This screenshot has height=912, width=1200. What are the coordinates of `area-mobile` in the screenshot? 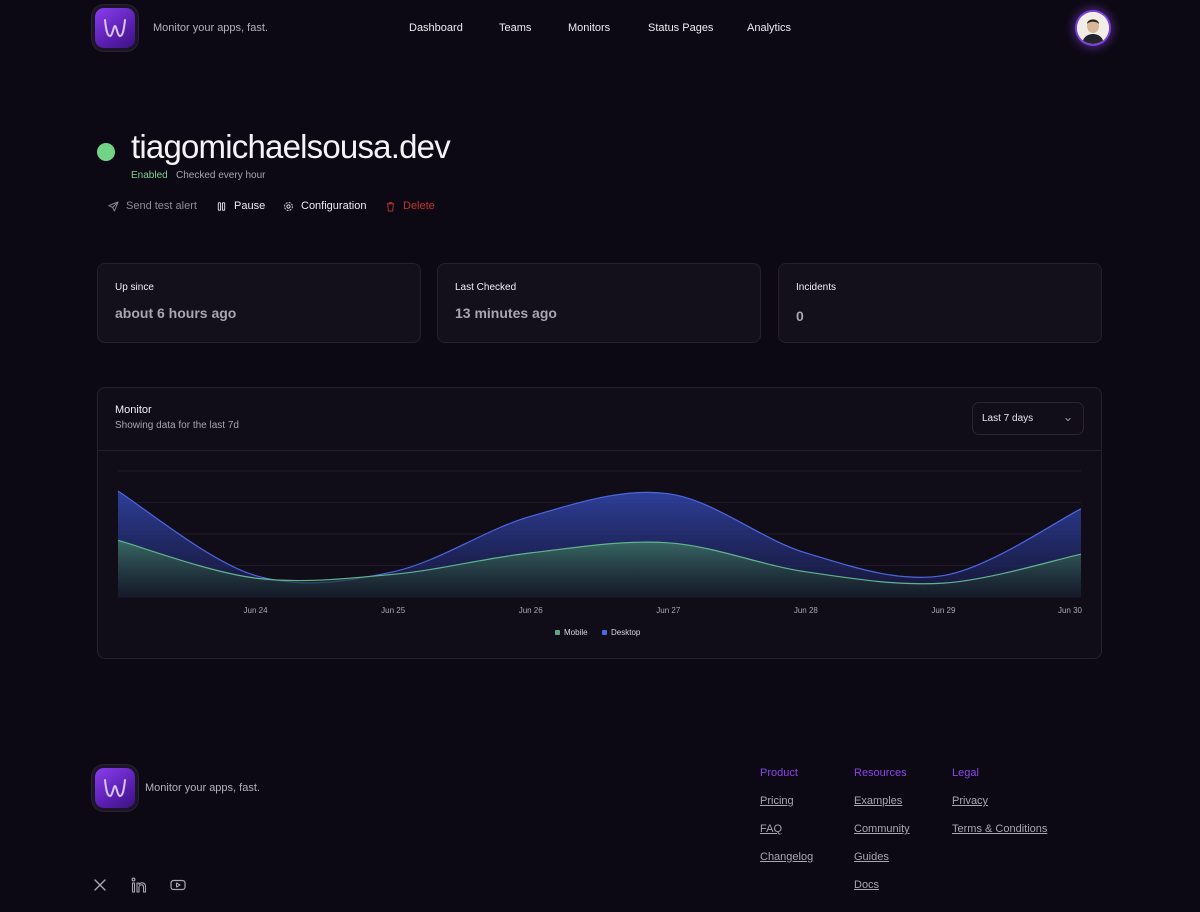 It's located at (599, 568).